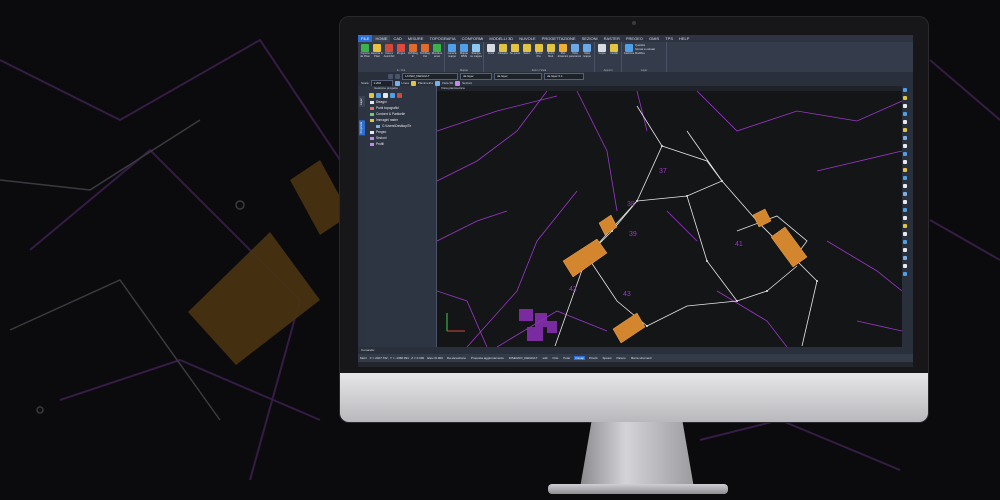 The image size is (1000, 500). Describe the element at coordinates (555, 358) in the screenshot. I see `status-toggle: Orto` at that location.